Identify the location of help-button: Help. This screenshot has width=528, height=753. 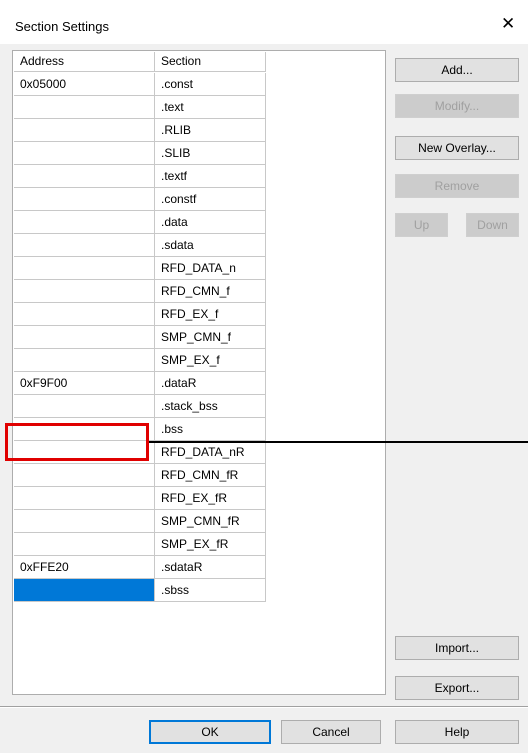
(457, 732).